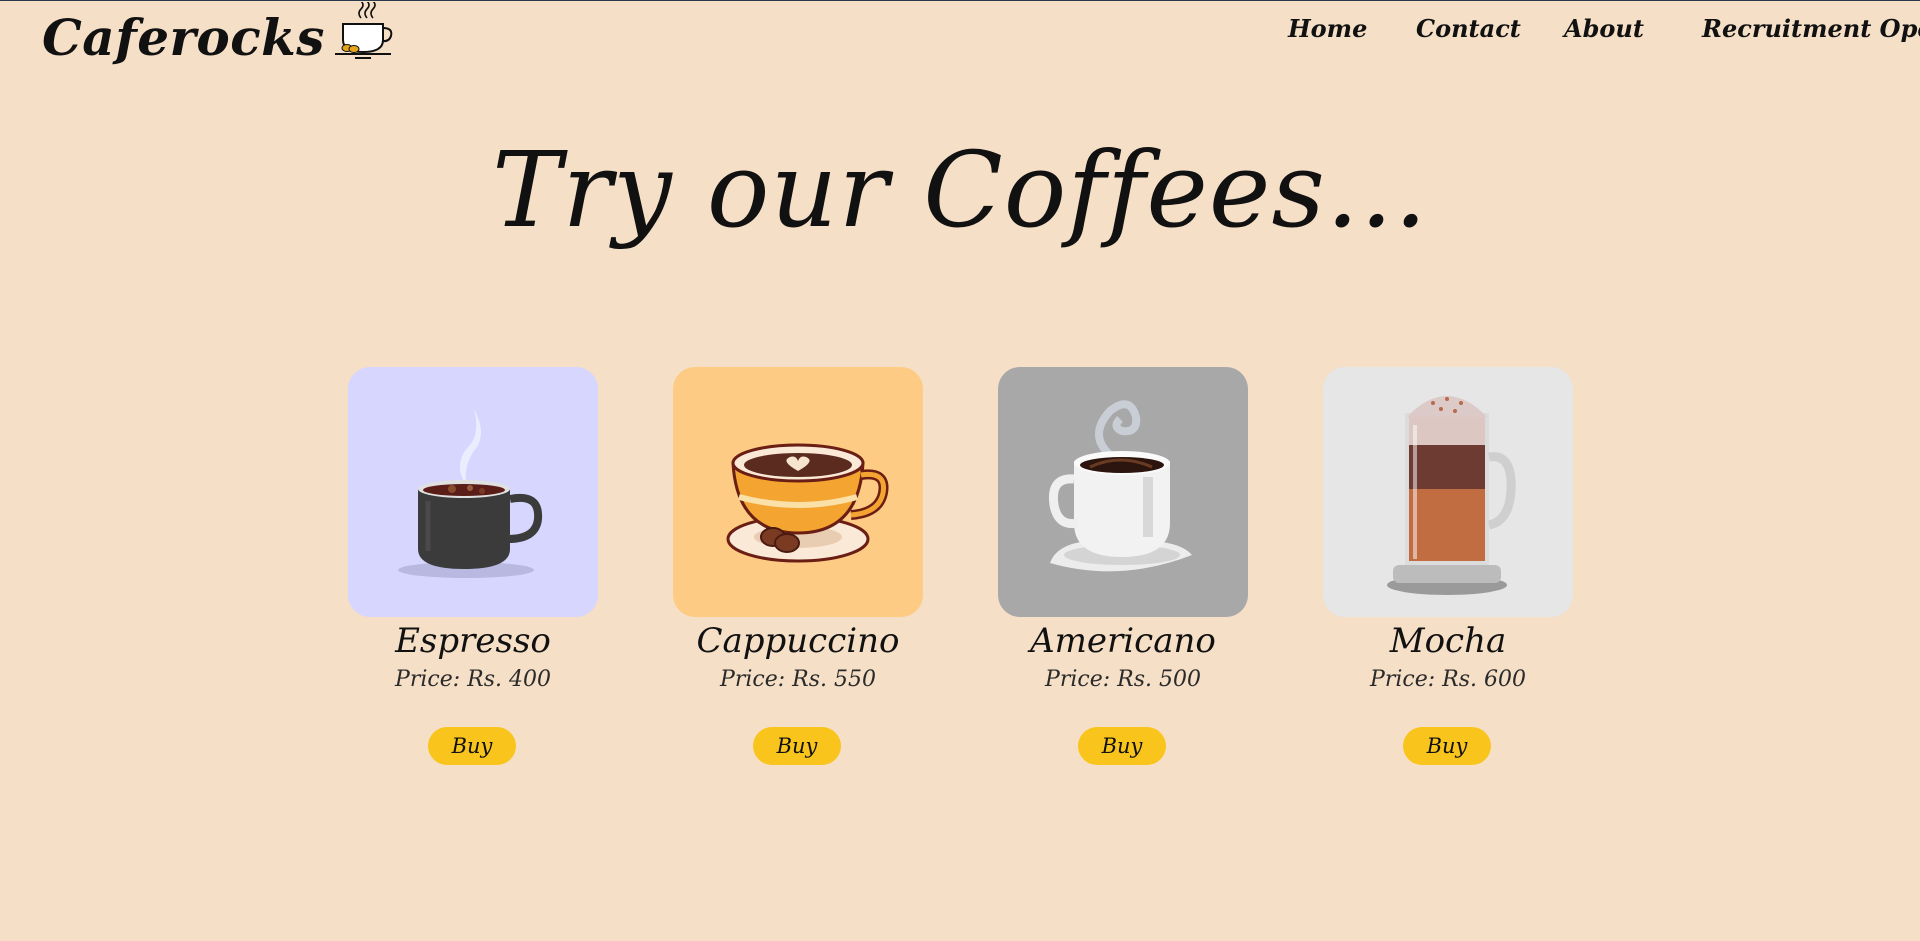 This screenshot has height=941, width=1920. I want to click on product-price: Price: Rs. 550, so click(798, 679).